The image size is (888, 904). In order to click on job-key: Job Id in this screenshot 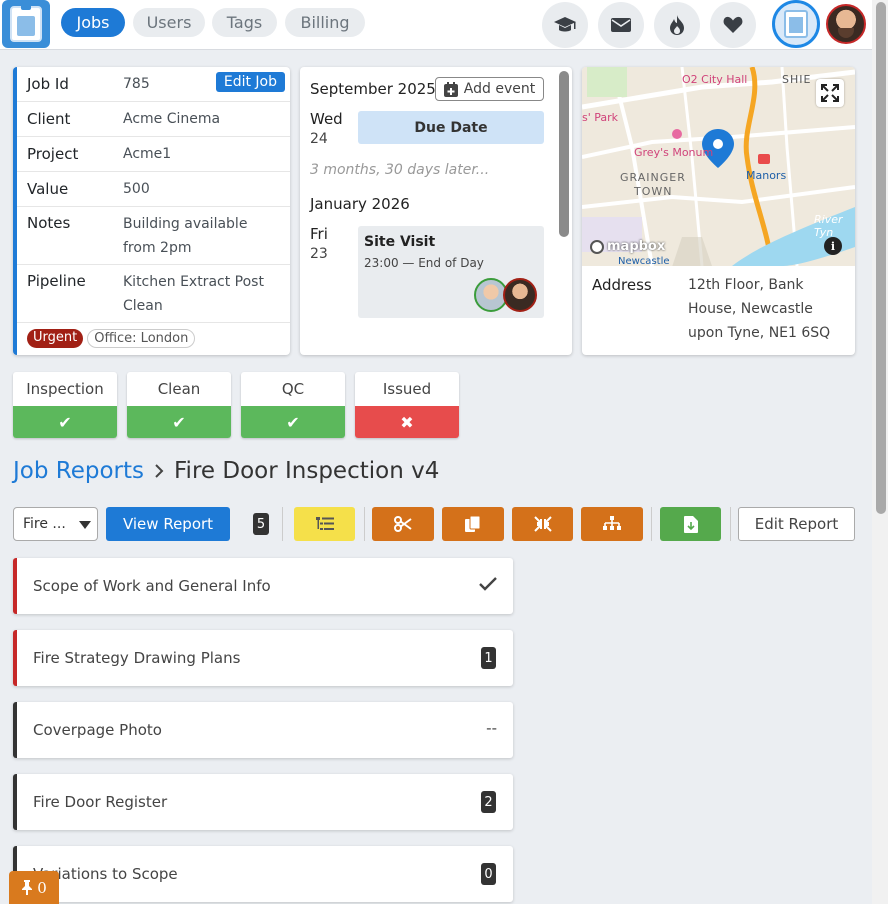, I will do `click(48, 84)`.